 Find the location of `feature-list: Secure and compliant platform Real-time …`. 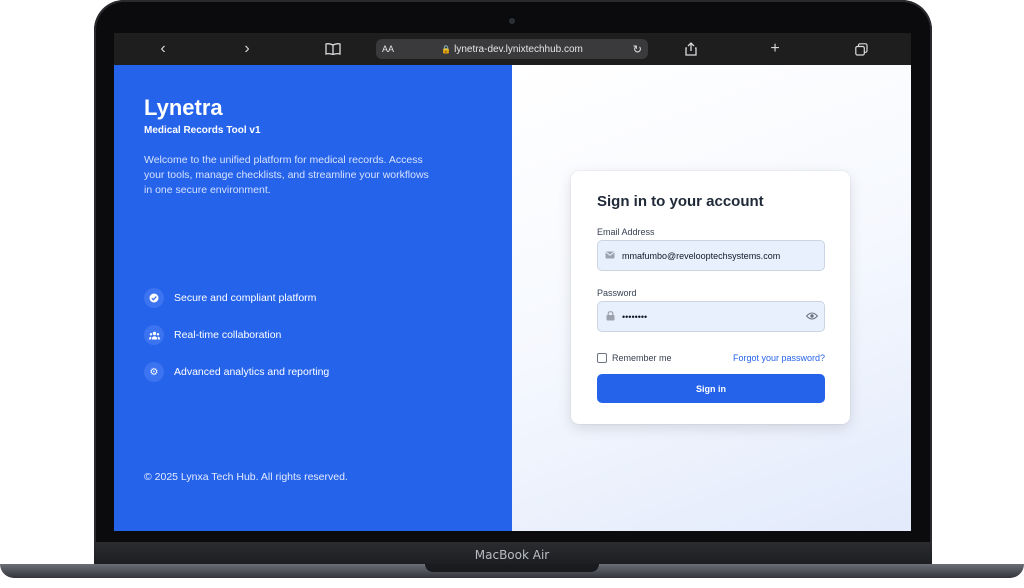

feature-list: Secure and compliant platform Real-time … is located at coordinates (236, 342).